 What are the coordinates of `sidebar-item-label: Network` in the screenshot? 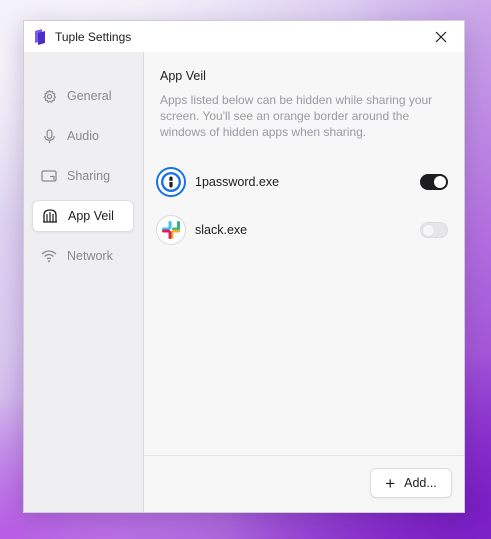 It's located at (90, 256).